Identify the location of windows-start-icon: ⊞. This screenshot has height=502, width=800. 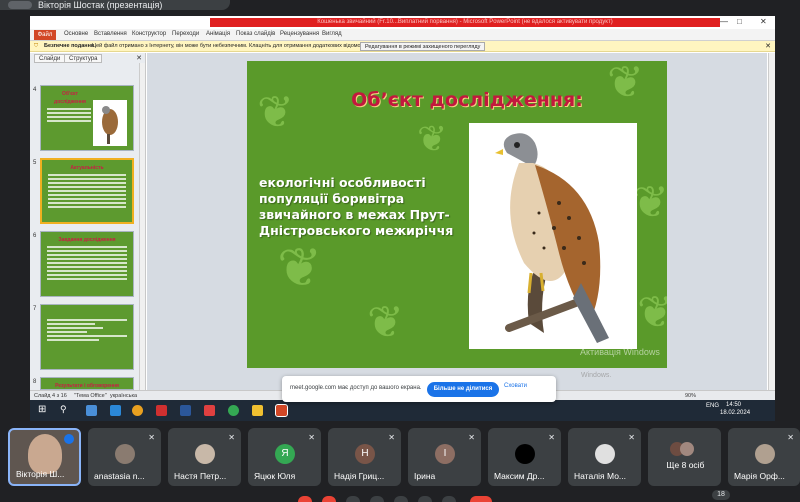
(42, 409).